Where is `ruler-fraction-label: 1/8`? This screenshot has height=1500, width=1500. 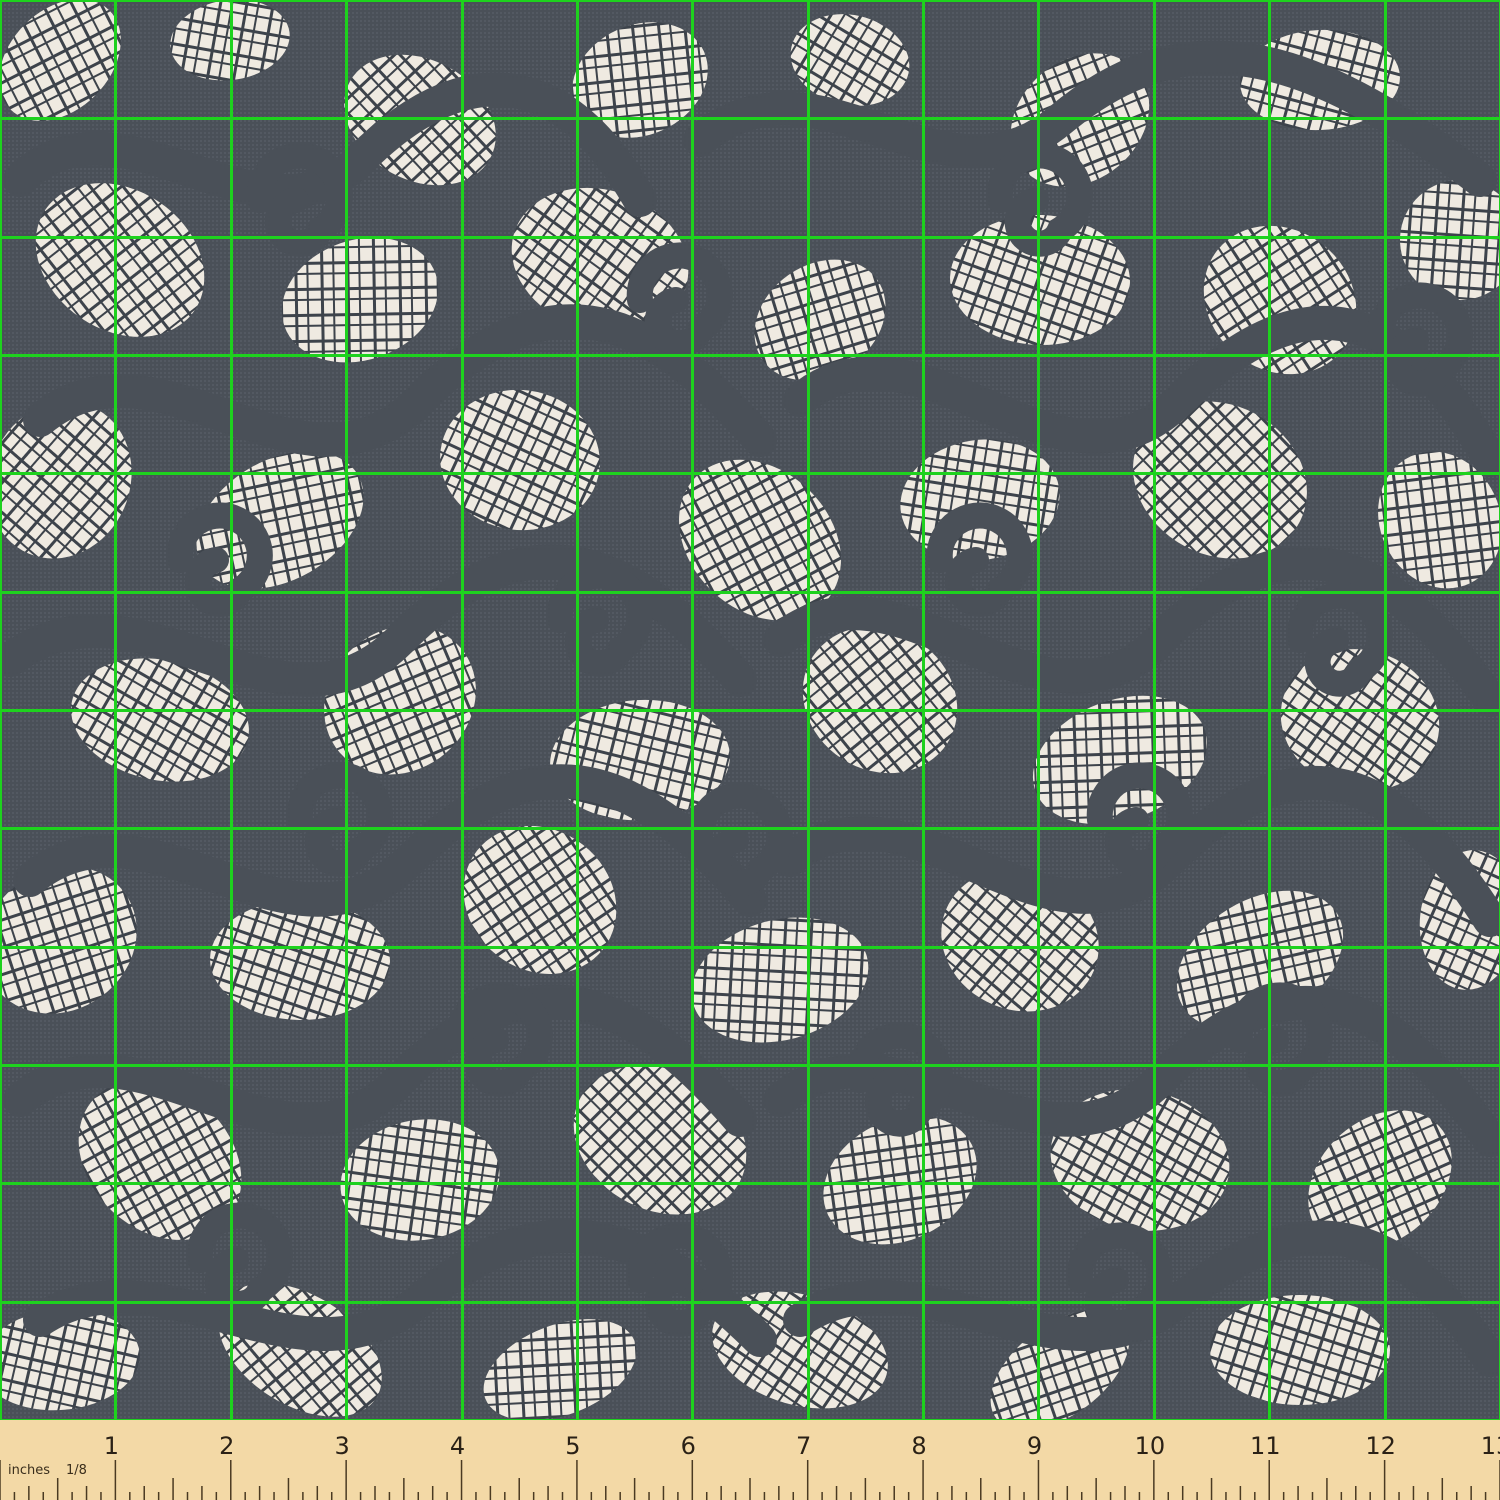
ruler-fraction-label: 1/8 is located at coordinates (76, 1470).